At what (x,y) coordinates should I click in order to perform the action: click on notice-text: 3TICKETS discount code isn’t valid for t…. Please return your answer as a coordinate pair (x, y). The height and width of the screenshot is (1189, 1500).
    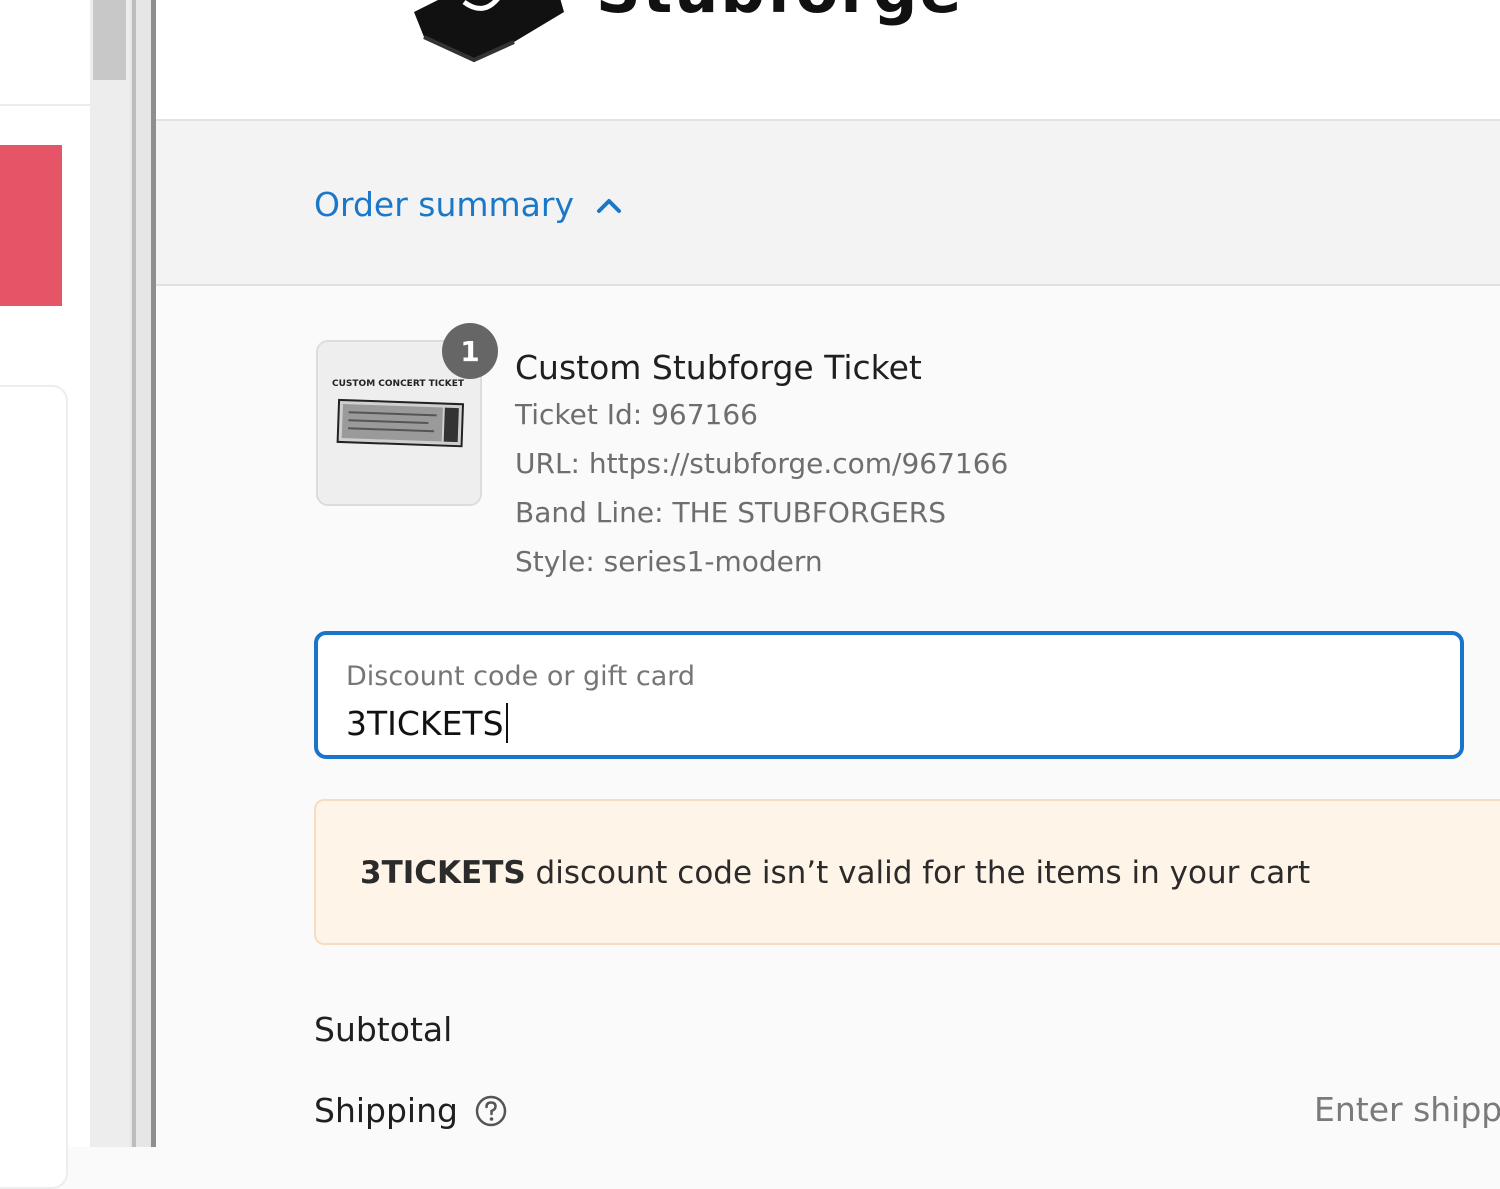
    Looking at the image, I should click on (835, 873).